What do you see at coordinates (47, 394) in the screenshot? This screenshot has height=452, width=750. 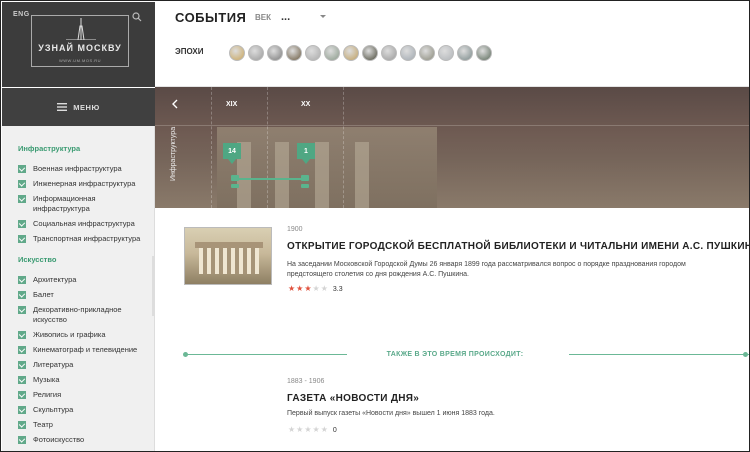 I see `filter-label: Религия` at bounding box center [47, 394].